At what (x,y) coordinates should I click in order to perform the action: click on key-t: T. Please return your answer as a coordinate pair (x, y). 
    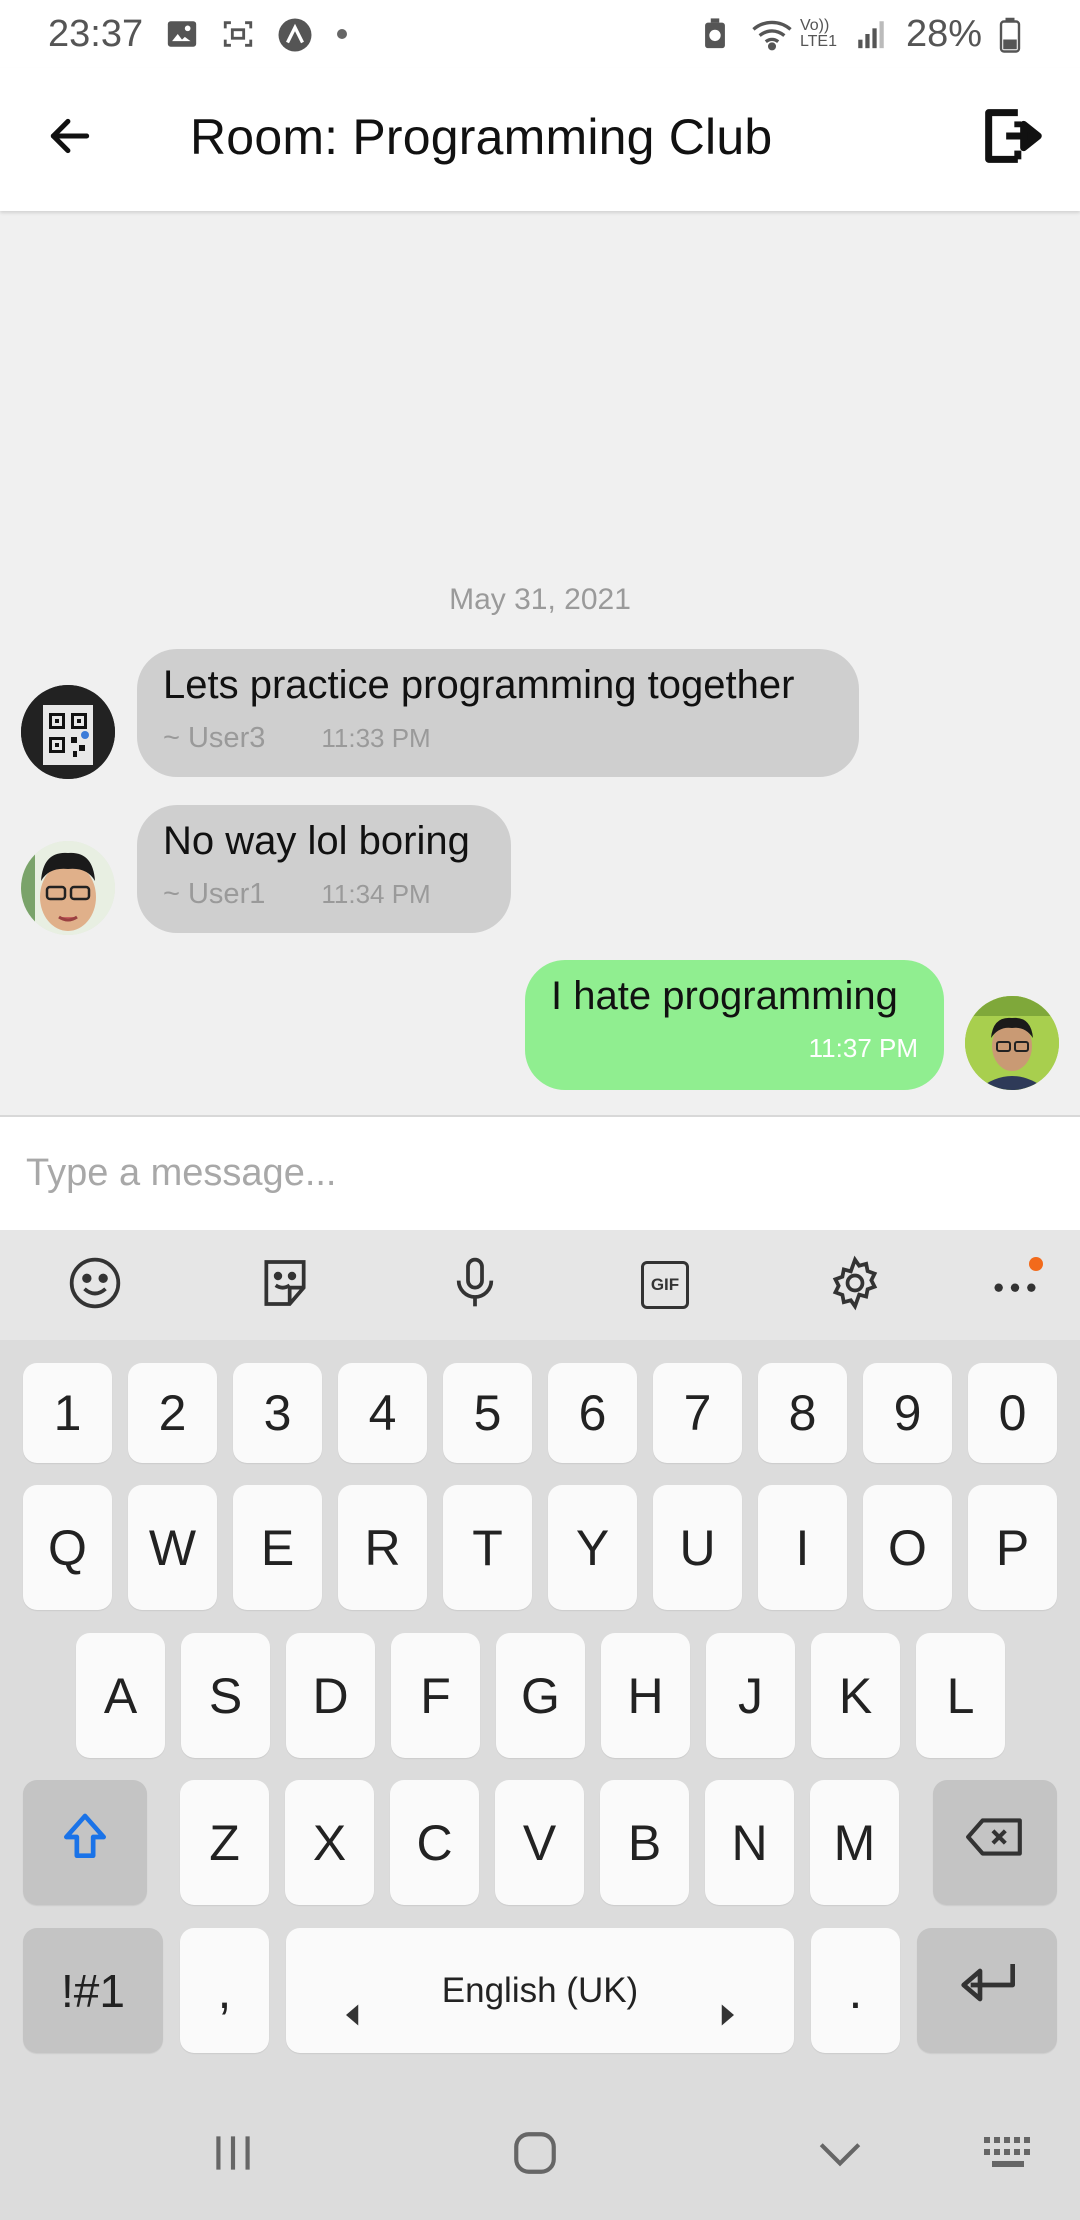
    Looking at the image, I should click on (487, 1547).